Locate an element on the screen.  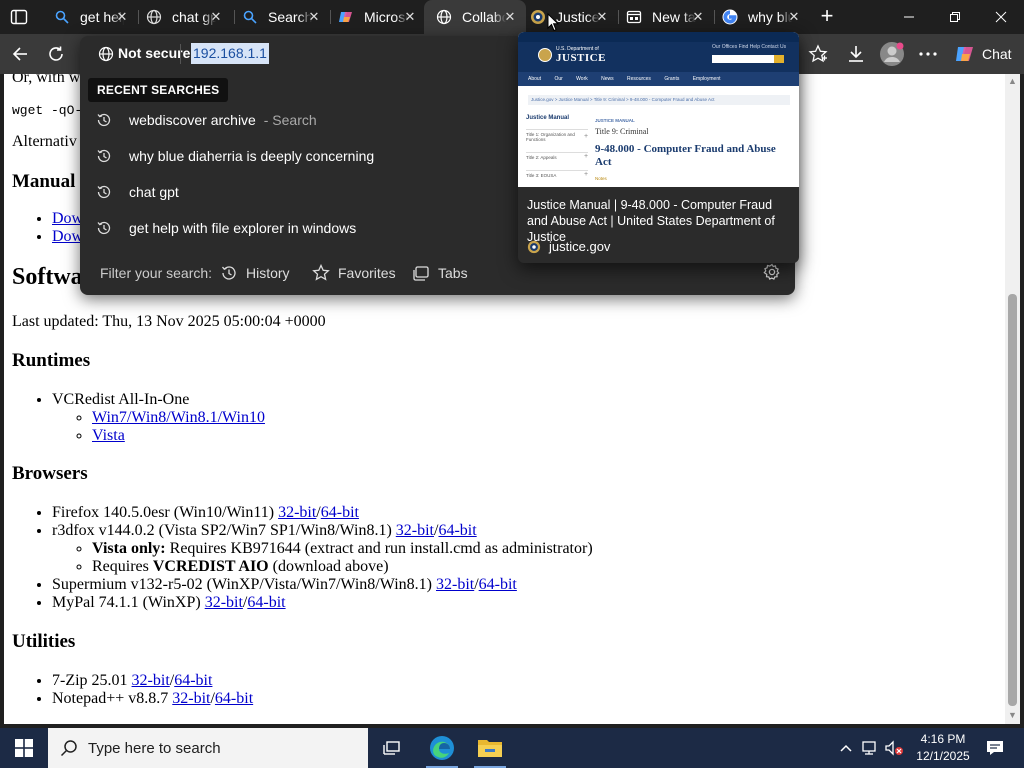
vertical-scrollbar: ▲ ▼ is located at coordinates (1012, 399).